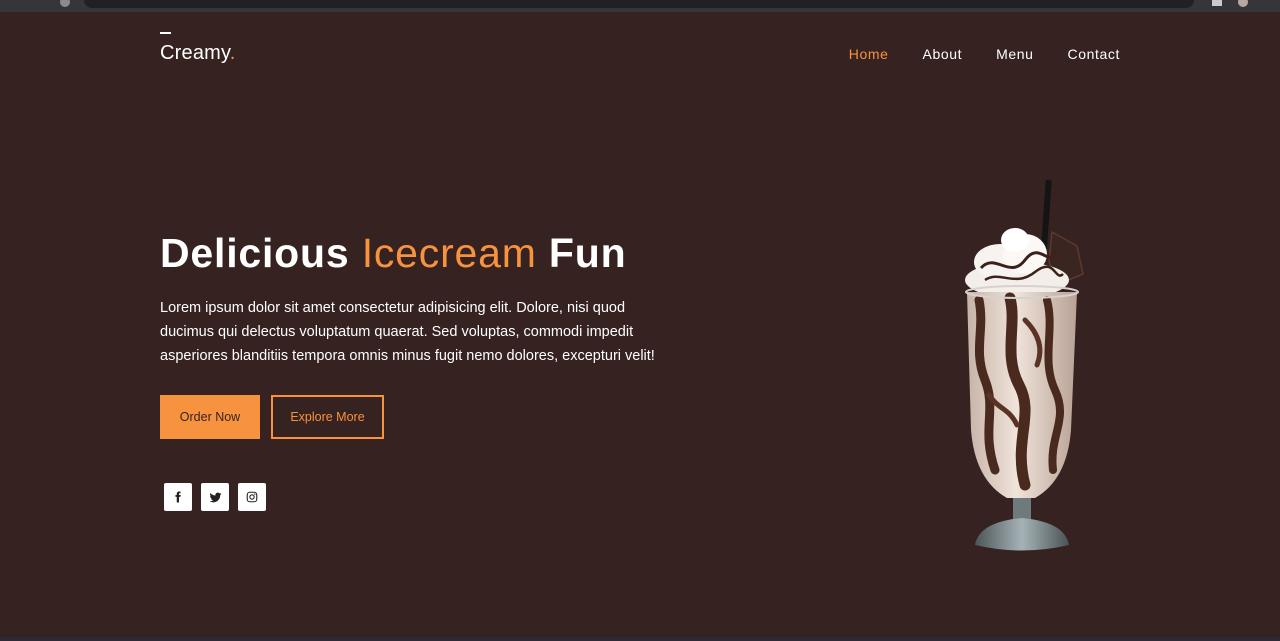  What do you see at coordinates (869, 54) in the screenshot?
I see `nav-home: Home` at bounding box center [869, 54].